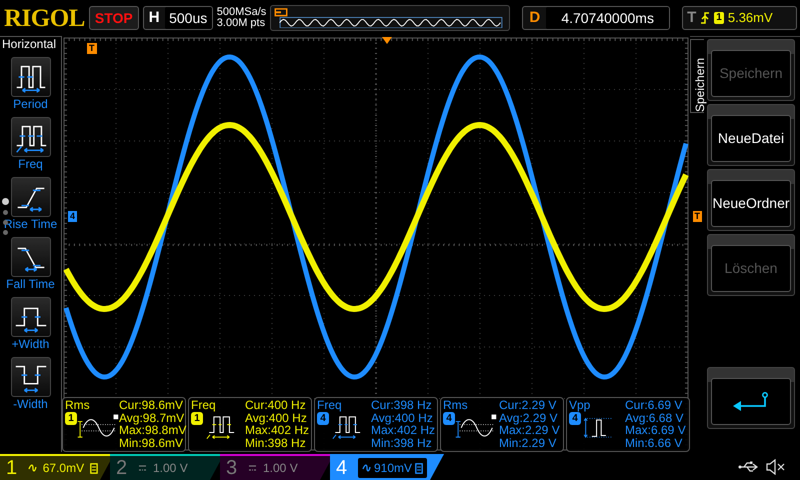 The width and height of the screenshot is (800, 480). What do you see at coordinates (535, 18) in the screenshot?
I see `delay-label: D` at bounding box center [535, 18].